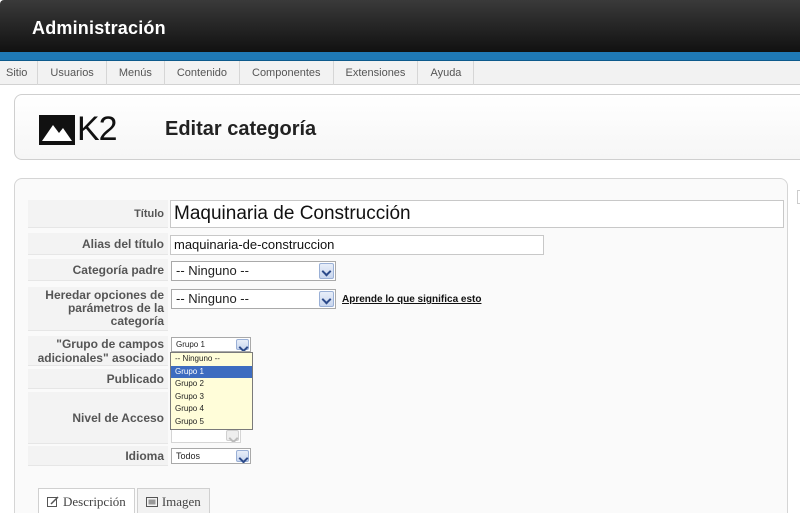 The height and width of the screenshot is (513, 800). What do you see at coordinates (211, 422) in the screenshot?
I see `dropdown-option: Grupo 5` at bounding box center [211, 422].